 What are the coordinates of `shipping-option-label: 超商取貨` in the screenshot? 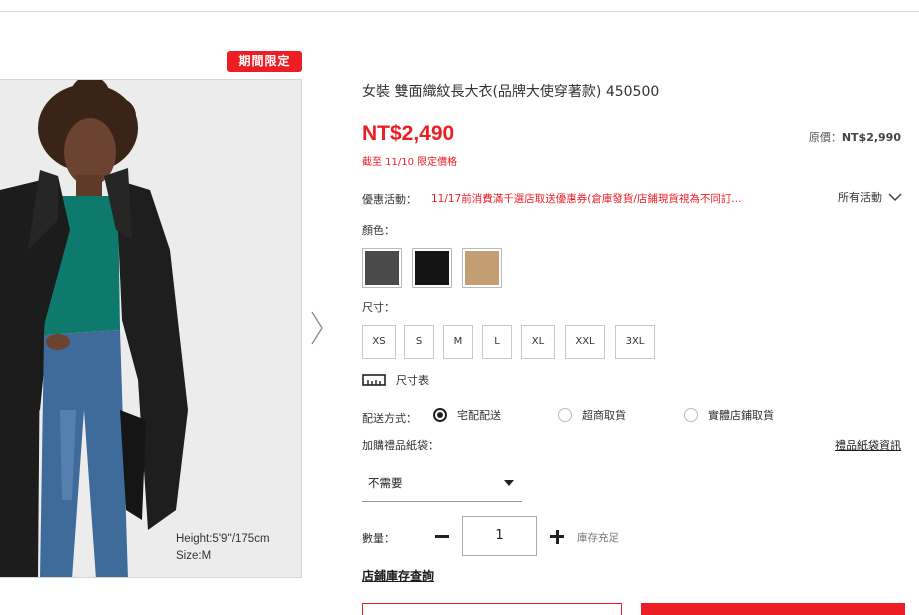 It's located at (604, 415).